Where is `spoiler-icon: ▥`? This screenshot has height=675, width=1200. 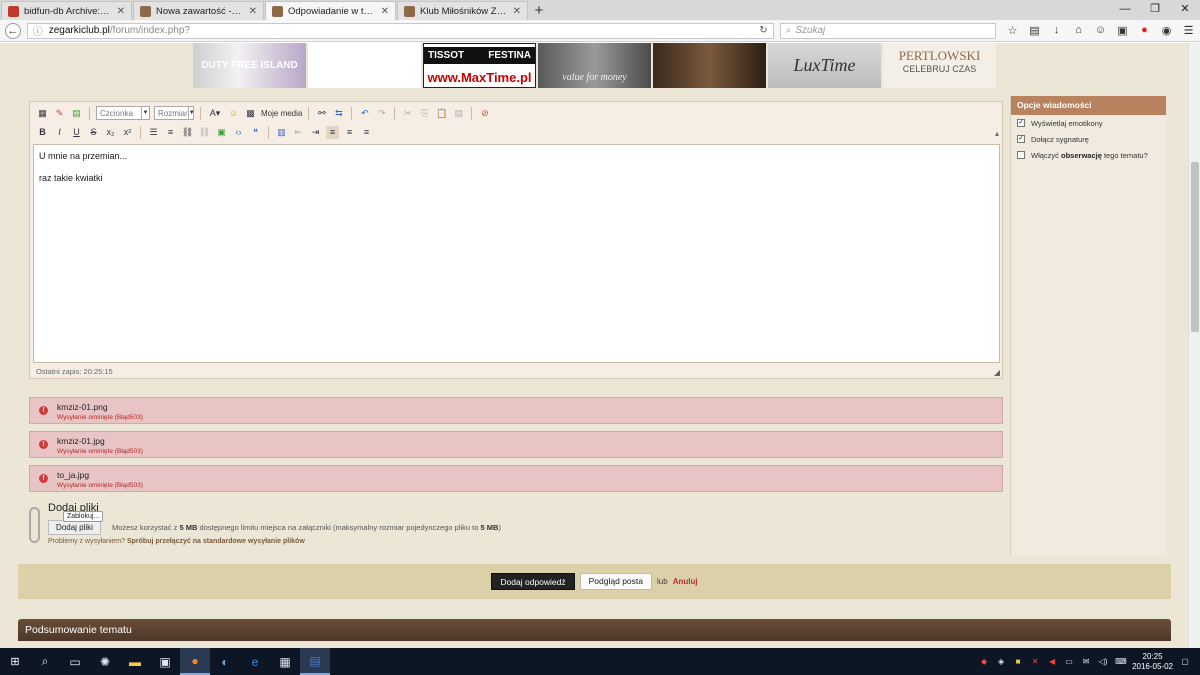 spoiler-icon: ▥ is located at coordinates (281, 132).